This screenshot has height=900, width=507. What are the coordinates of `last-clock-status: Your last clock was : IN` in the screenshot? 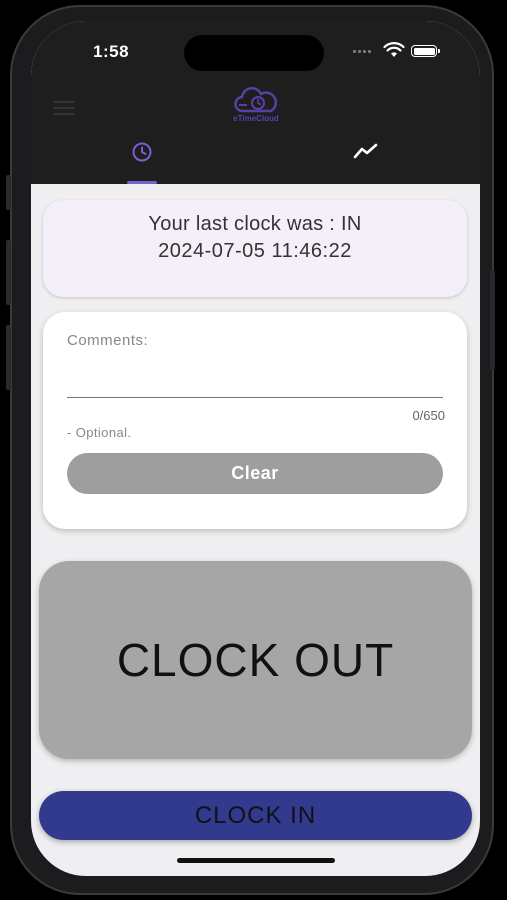 It's located at (255, 224).